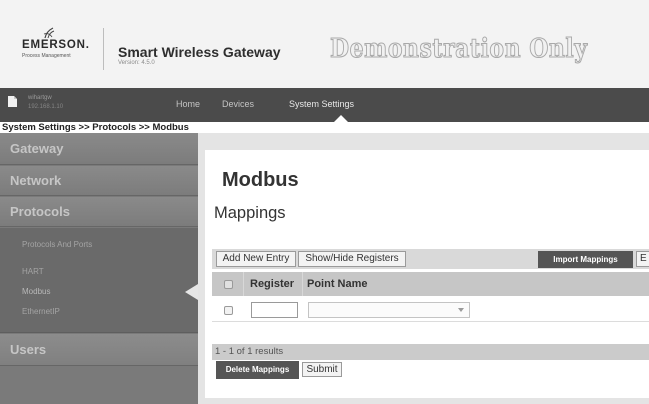 Image resolution: width=649 pixels, height=404 pixels. I want to click on gateway-icon, so click(12, 101).